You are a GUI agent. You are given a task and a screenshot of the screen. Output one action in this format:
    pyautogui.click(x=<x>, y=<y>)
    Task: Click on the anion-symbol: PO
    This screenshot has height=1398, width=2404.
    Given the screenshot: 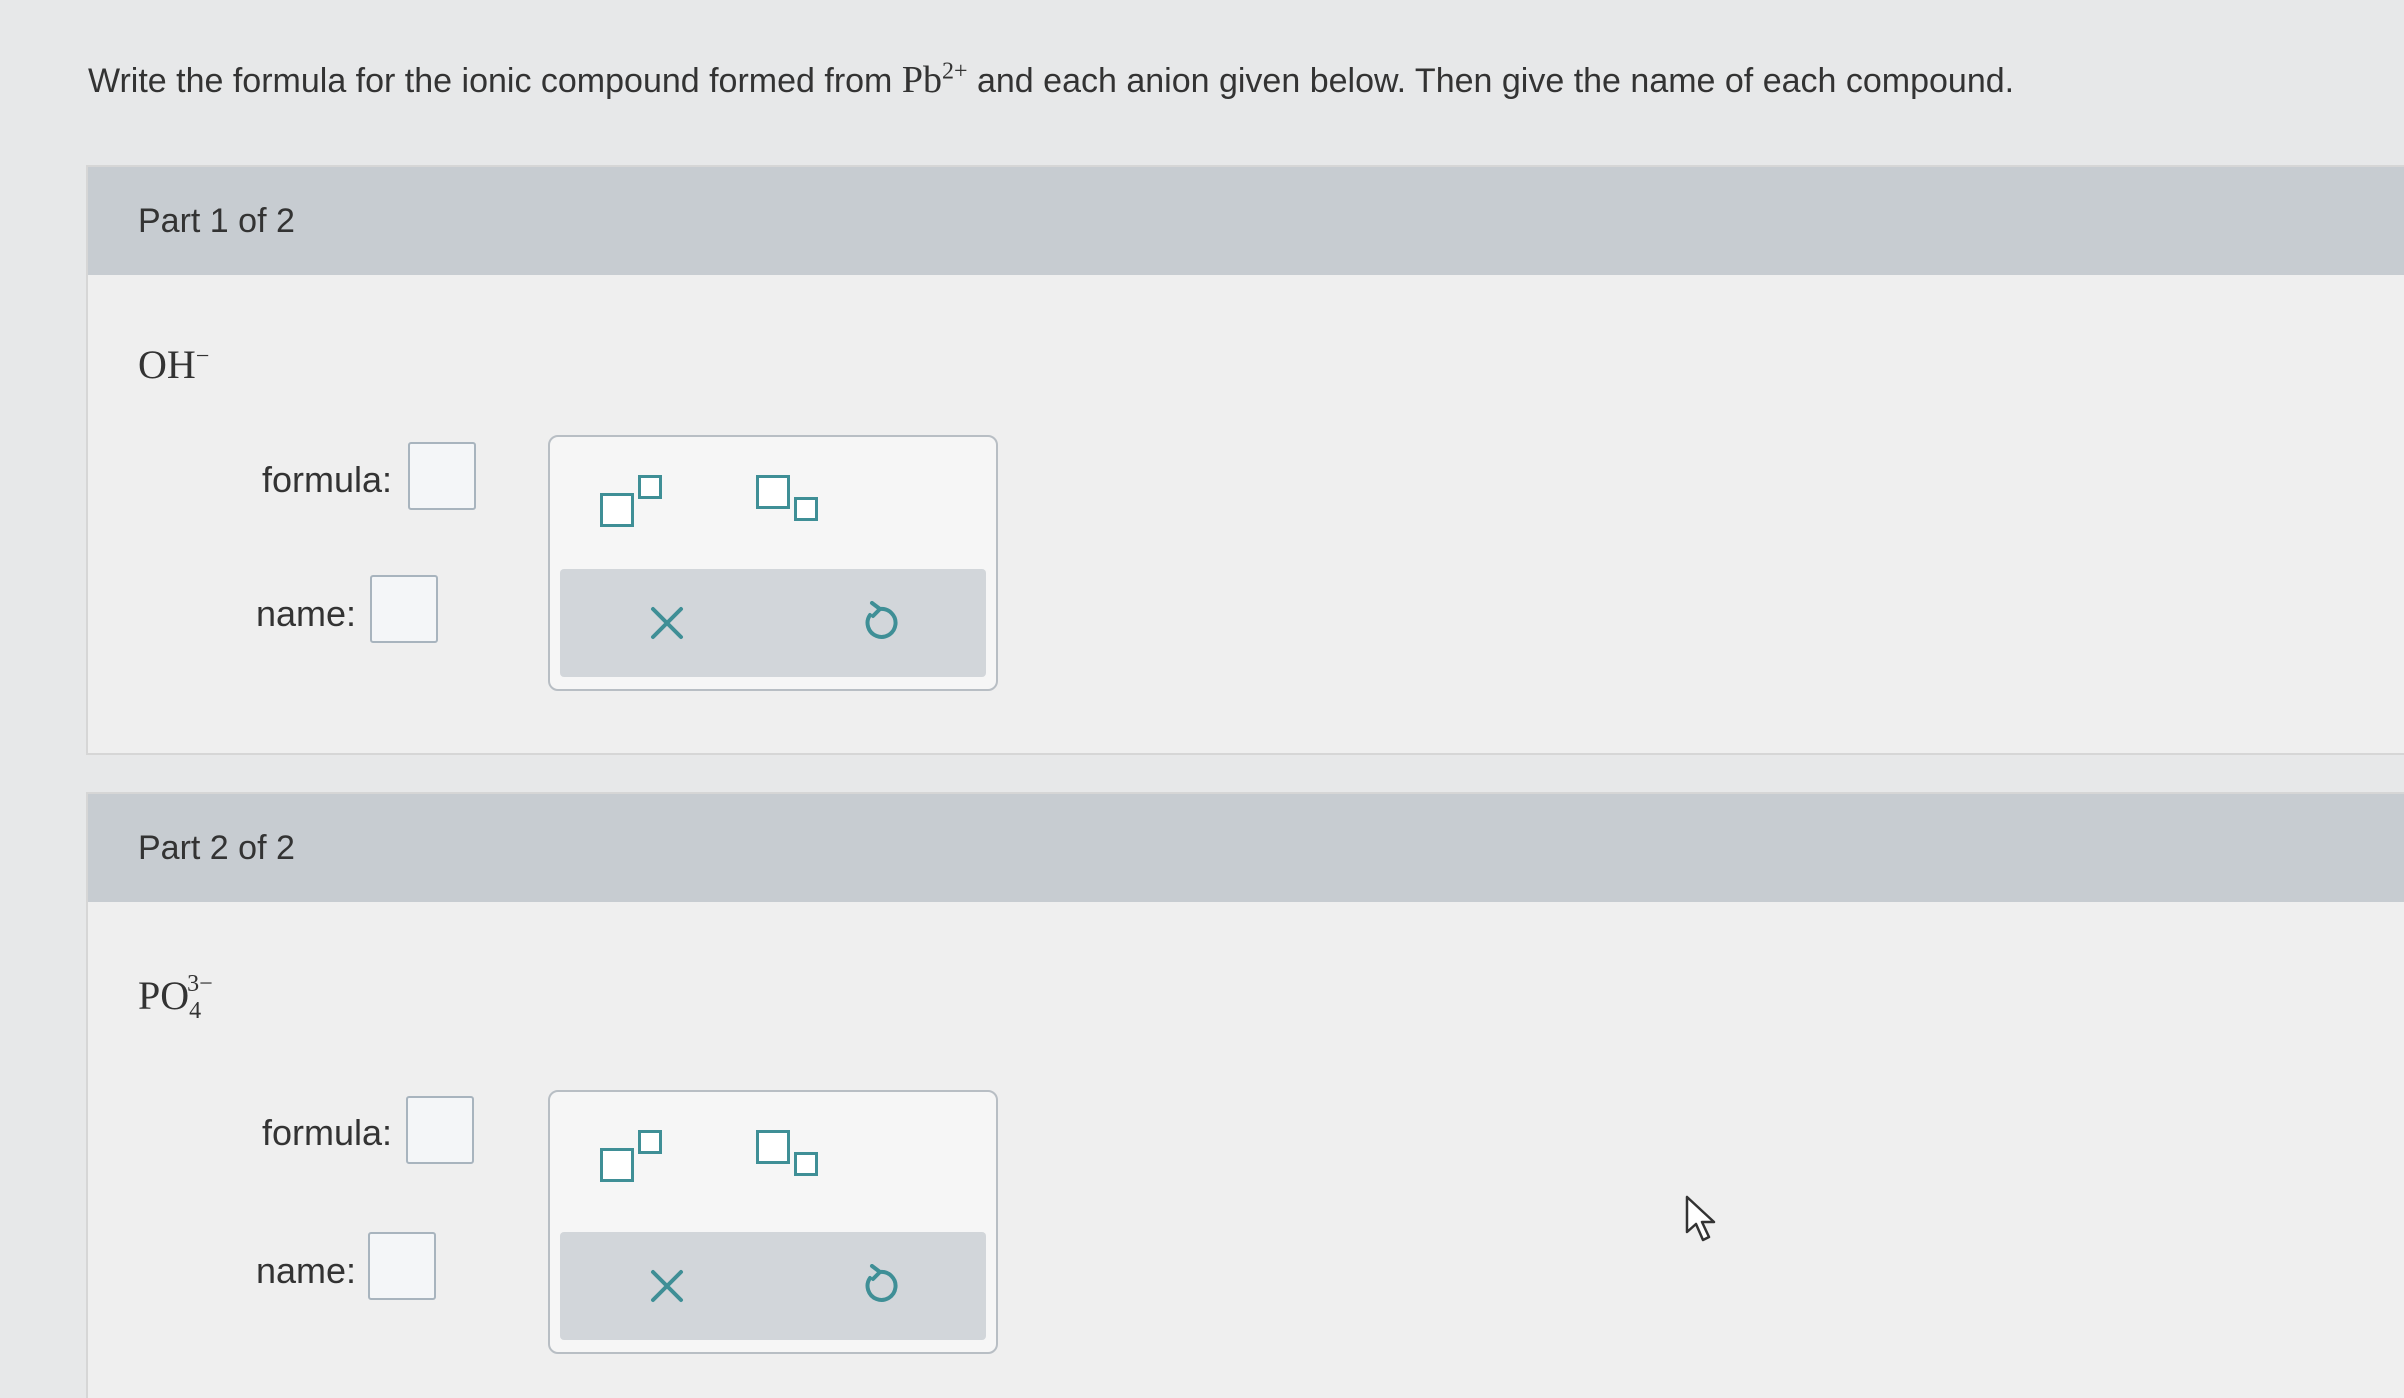 What is the action you would take?
    pyautogui.click(x=164, y=995)
    